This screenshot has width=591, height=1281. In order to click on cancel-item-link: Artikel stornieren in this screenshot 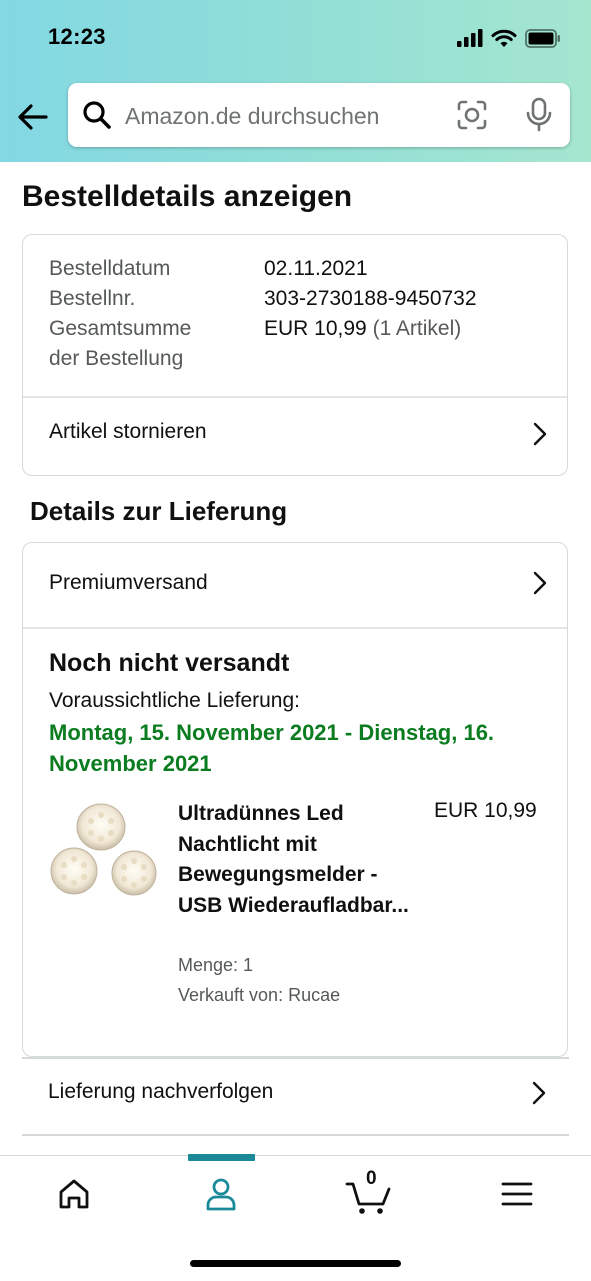, I will do `click(128, 432)`.